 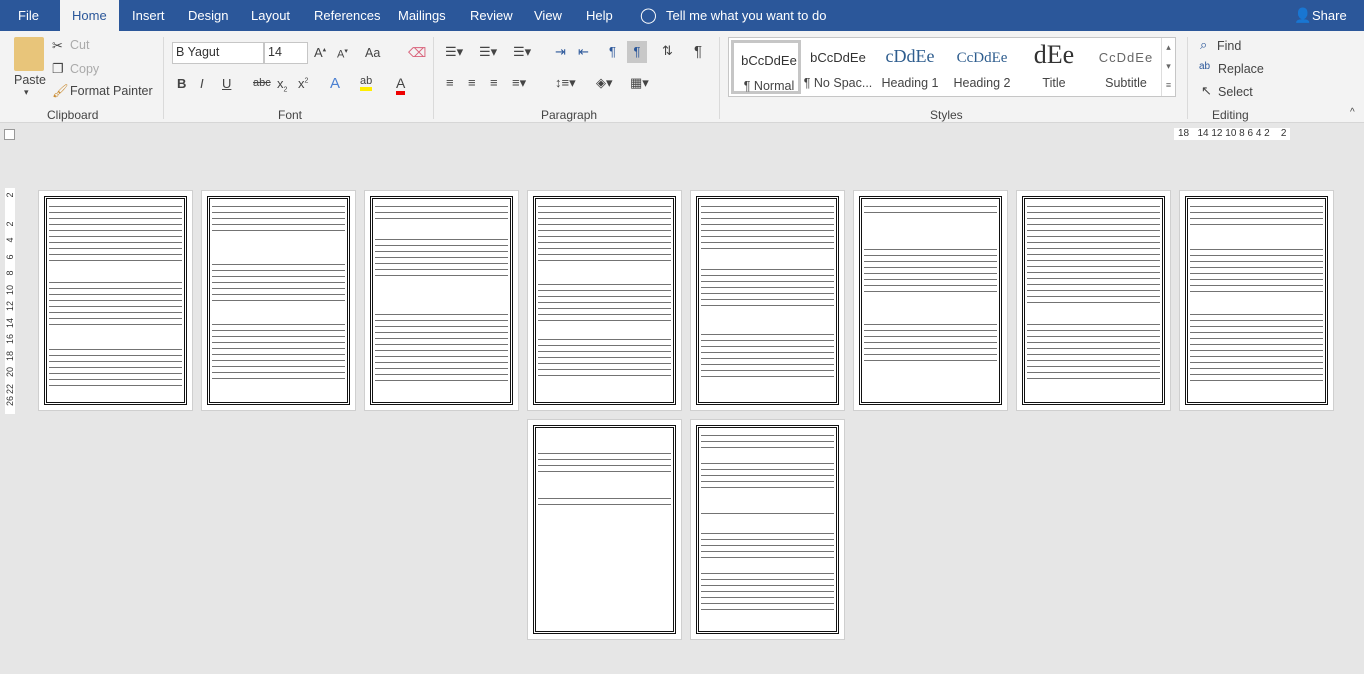 What do you see at coordinates (519, 83) in the screenshot?
I see `justify-icon: ≡▾` at bounding box center [519, 83].